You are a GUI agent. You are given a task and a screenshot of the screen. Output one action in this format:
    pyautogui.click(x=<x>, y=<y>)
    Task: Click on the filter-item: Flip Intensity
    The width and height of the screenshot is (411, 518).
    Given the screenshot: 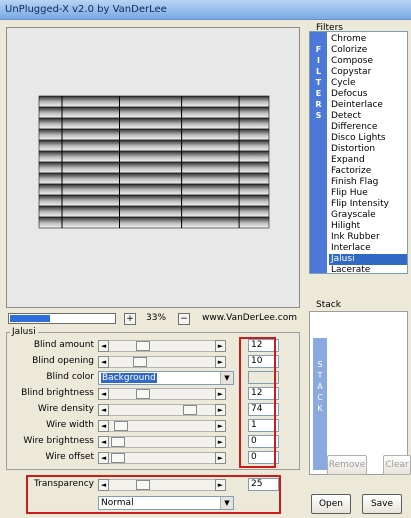 What is the action you would take?
    pyautogui.click(x=368, y=204)
    